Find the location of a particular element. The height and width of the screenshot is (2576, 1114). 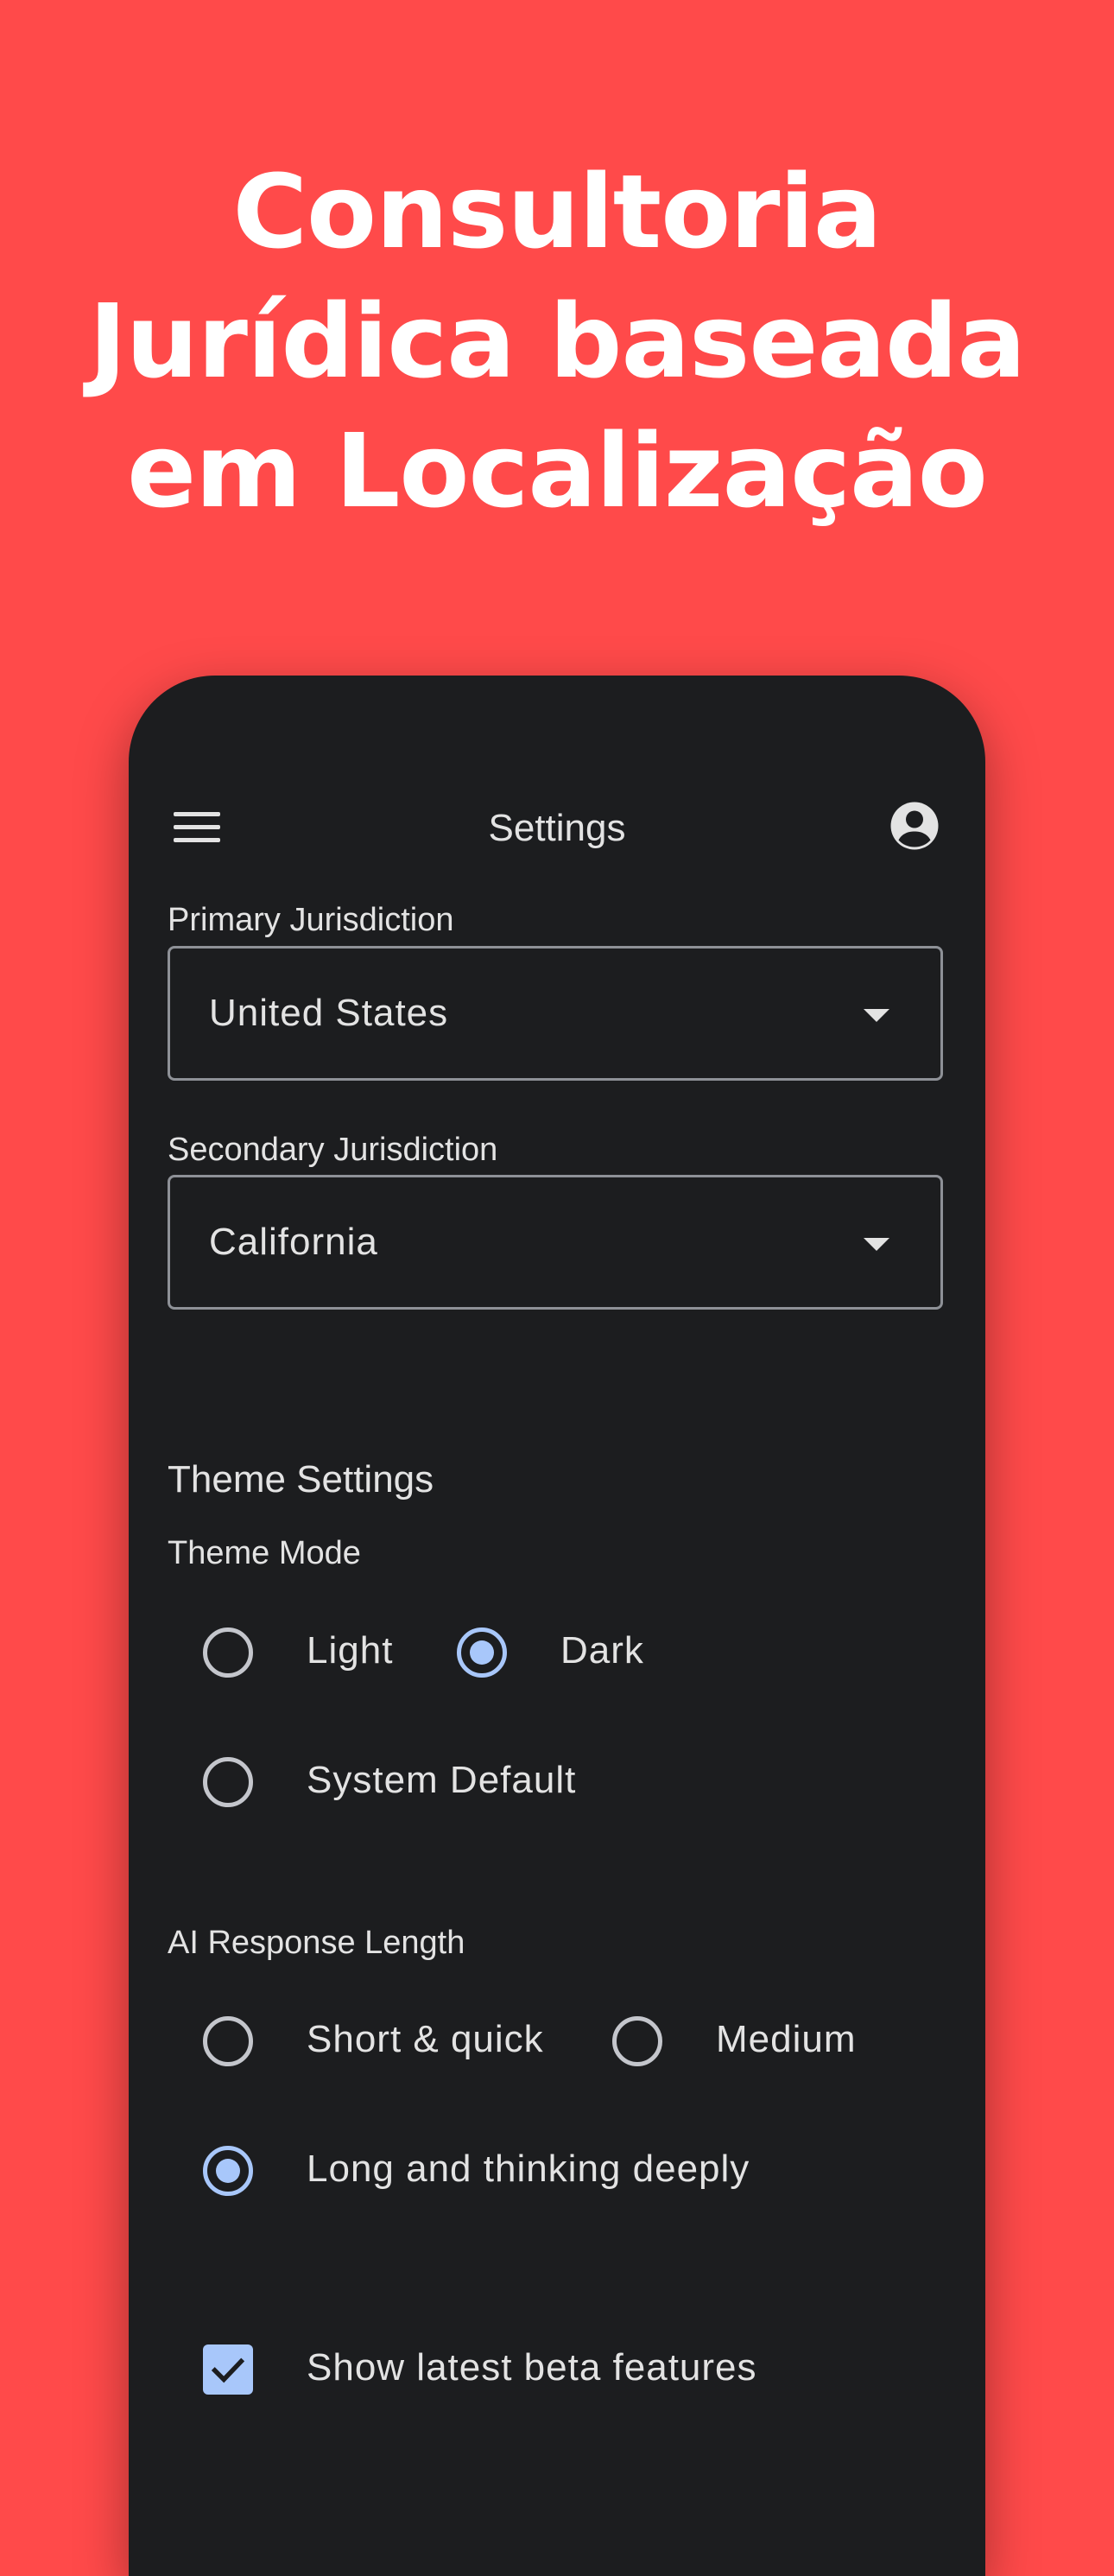

radio-label: Long and thinking deeply is located at coordinates (528, 2169).